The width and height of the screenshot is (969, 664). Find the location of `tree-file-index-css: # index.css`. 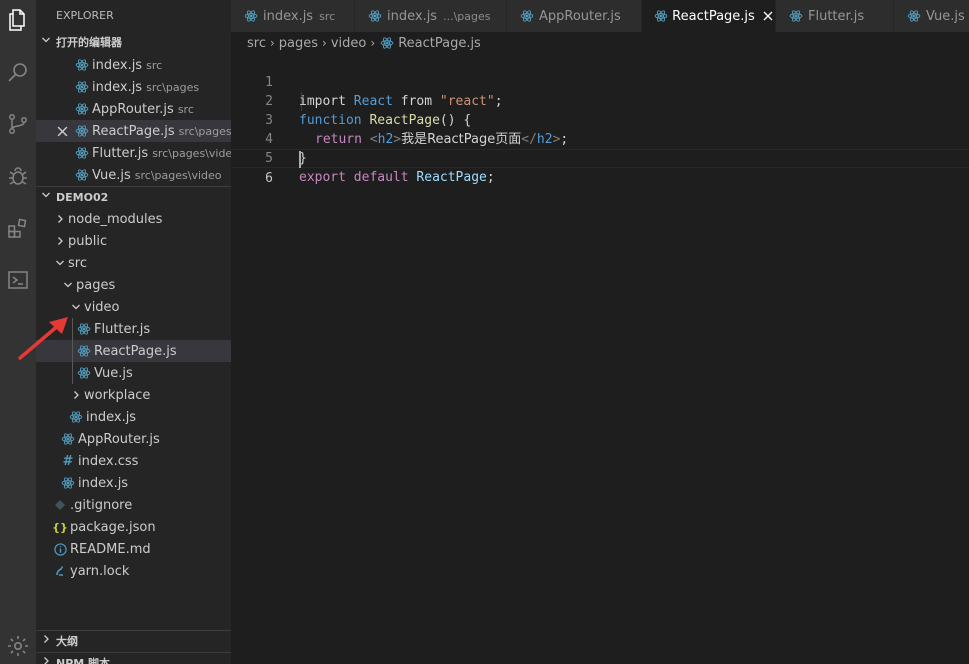

tree-file-index-css: # index.css is located at coordinates (133, 461).